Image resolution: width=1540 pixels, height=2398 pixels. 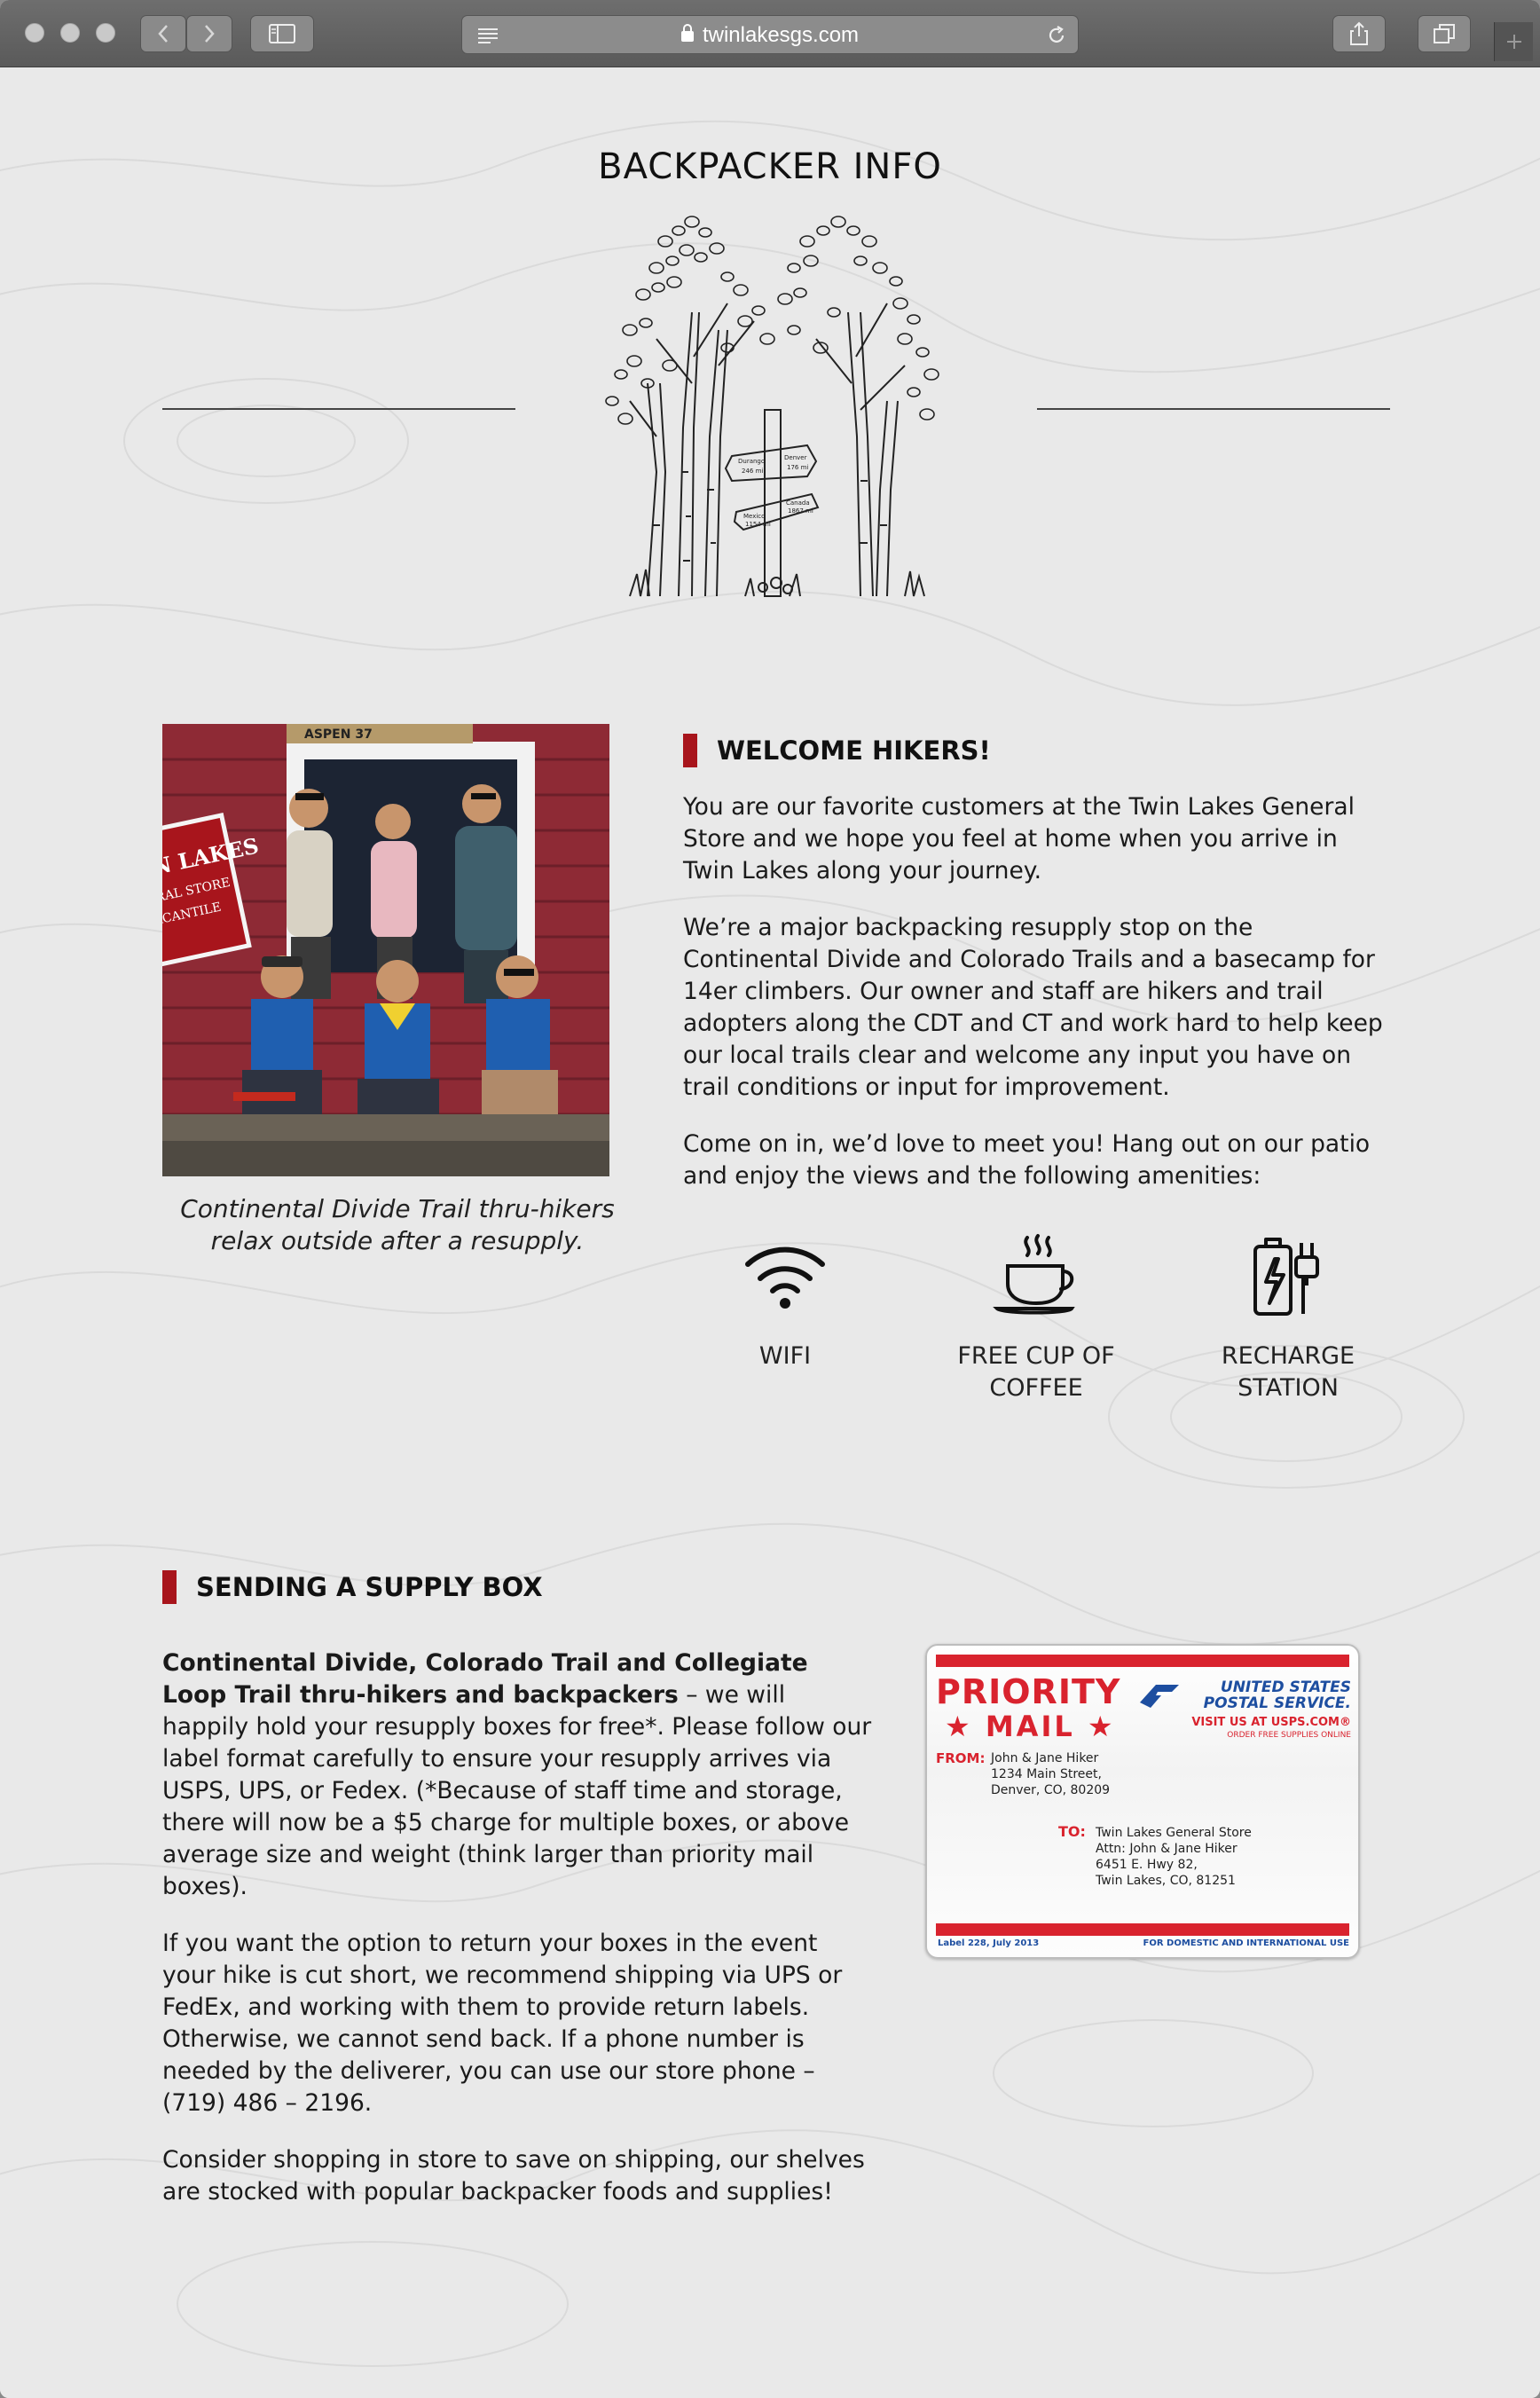 I want to click on label-visit-text: VISIT US AT USPS.COM®, so click(x=1271, y=1722).